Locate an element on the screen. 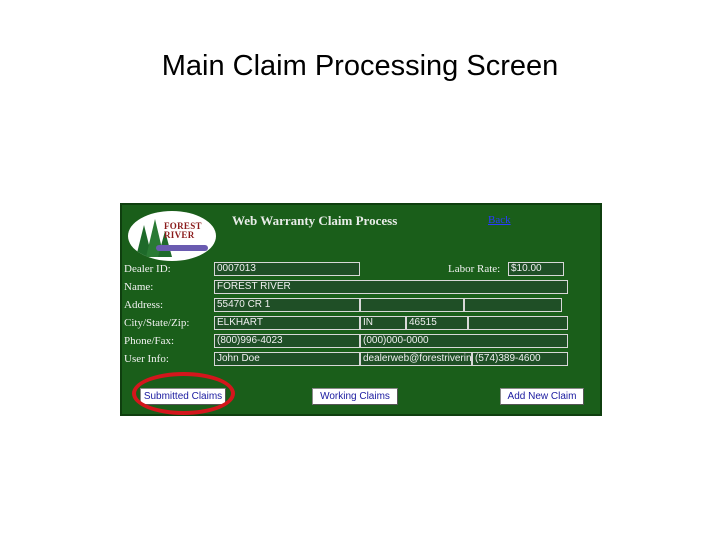  phone-fax-label: Phone/Fax: is located at coordinates (149, 341).